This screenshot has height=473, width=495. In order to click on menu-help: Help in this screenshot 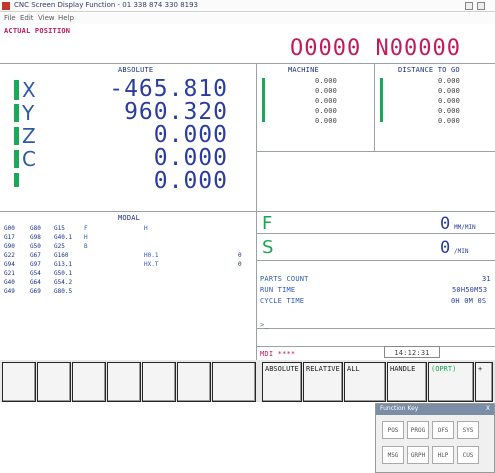, I will do `click(66, 18)`.